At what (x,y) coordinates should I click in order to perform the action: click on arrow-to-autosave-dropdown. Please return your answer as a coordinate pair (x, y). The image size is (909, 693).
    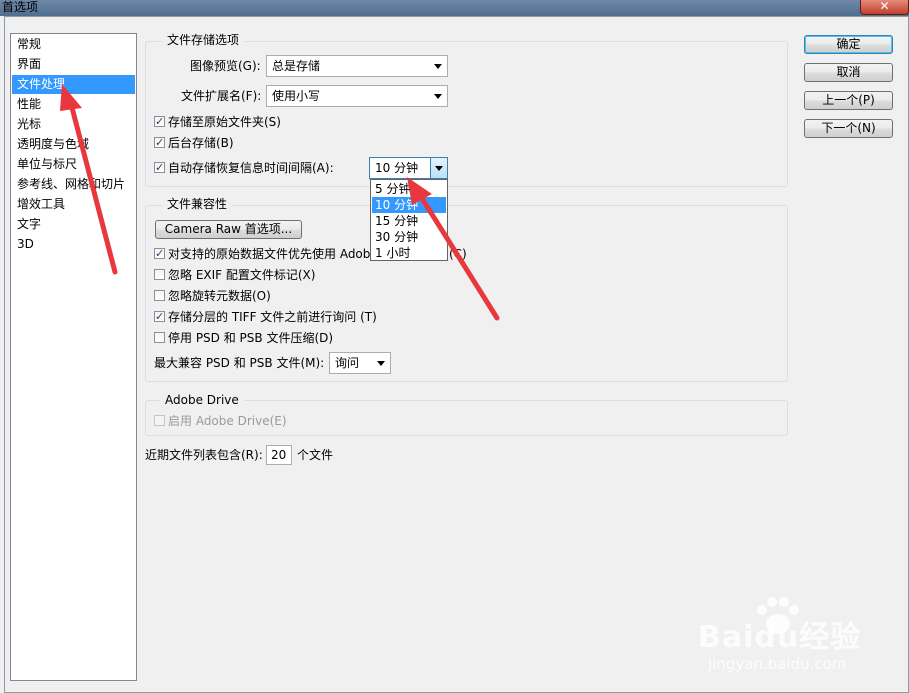
    Looking at the image, I should click on (453, 249).